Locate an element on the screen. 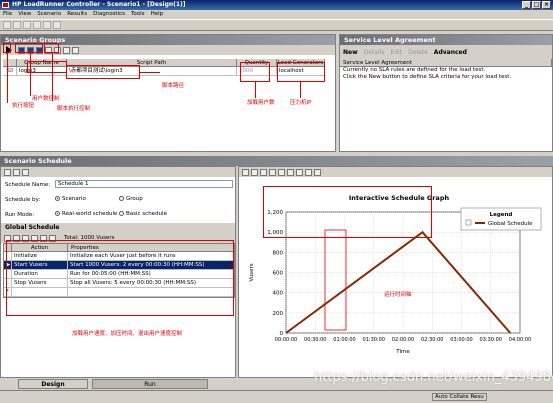  run-mode-label: Run Mode: is located at coordinates (20, 215).